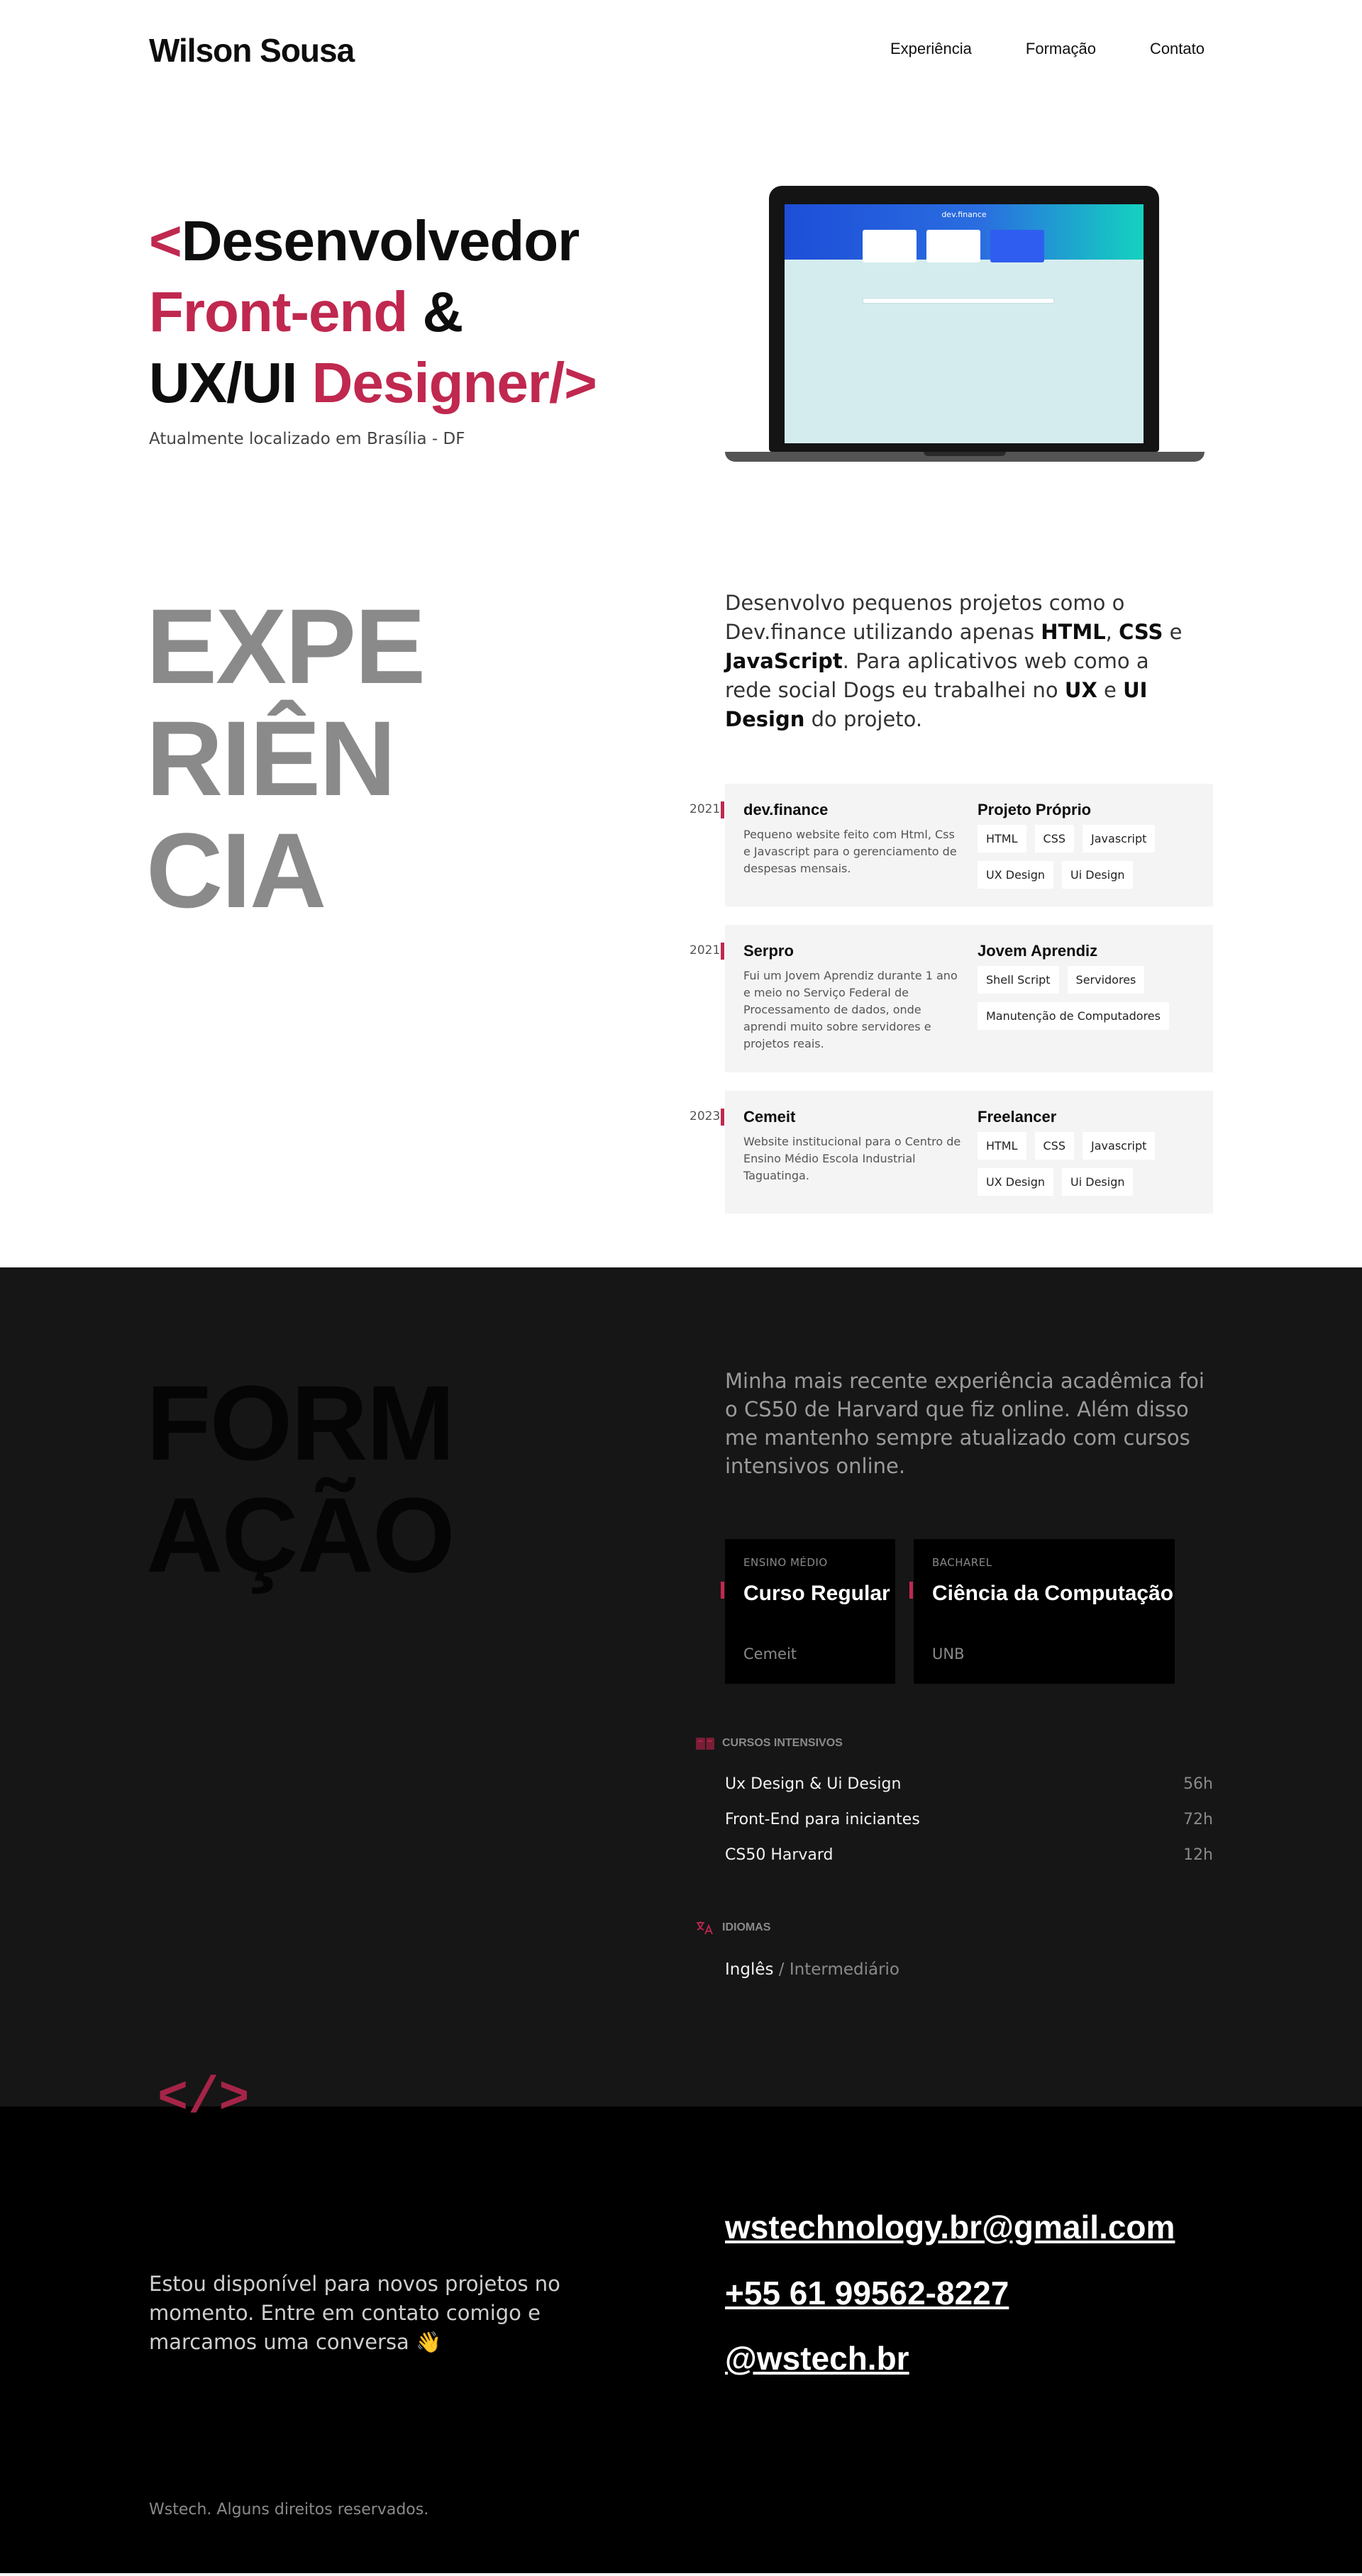 This screenshot has width=1362, height=2576. I want to click on tag: Manutenção de Computadores, so click(1073, 1016).